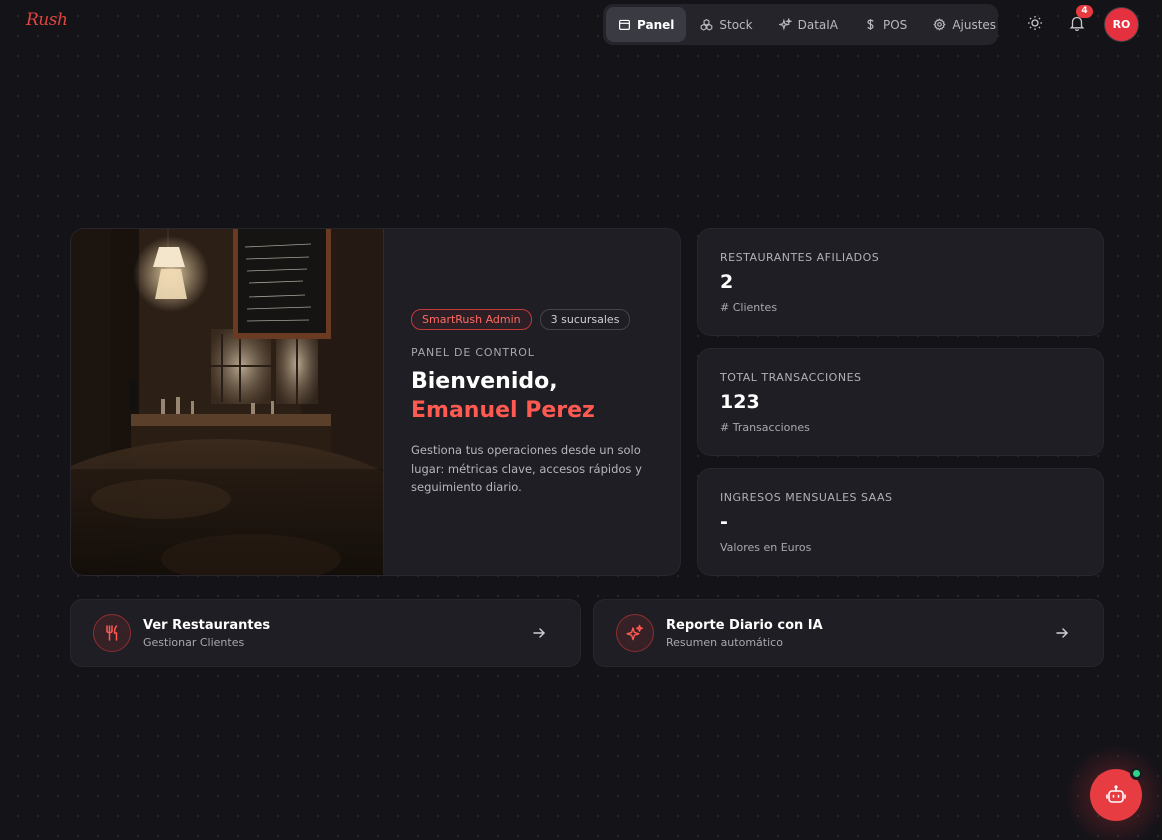 The width and height of the screenshot is (1162, 840). Describe the element at coordinates (791, 377) in the screenshot. I see `stat-label: TOTAL TRANSACCIONES` at that location.